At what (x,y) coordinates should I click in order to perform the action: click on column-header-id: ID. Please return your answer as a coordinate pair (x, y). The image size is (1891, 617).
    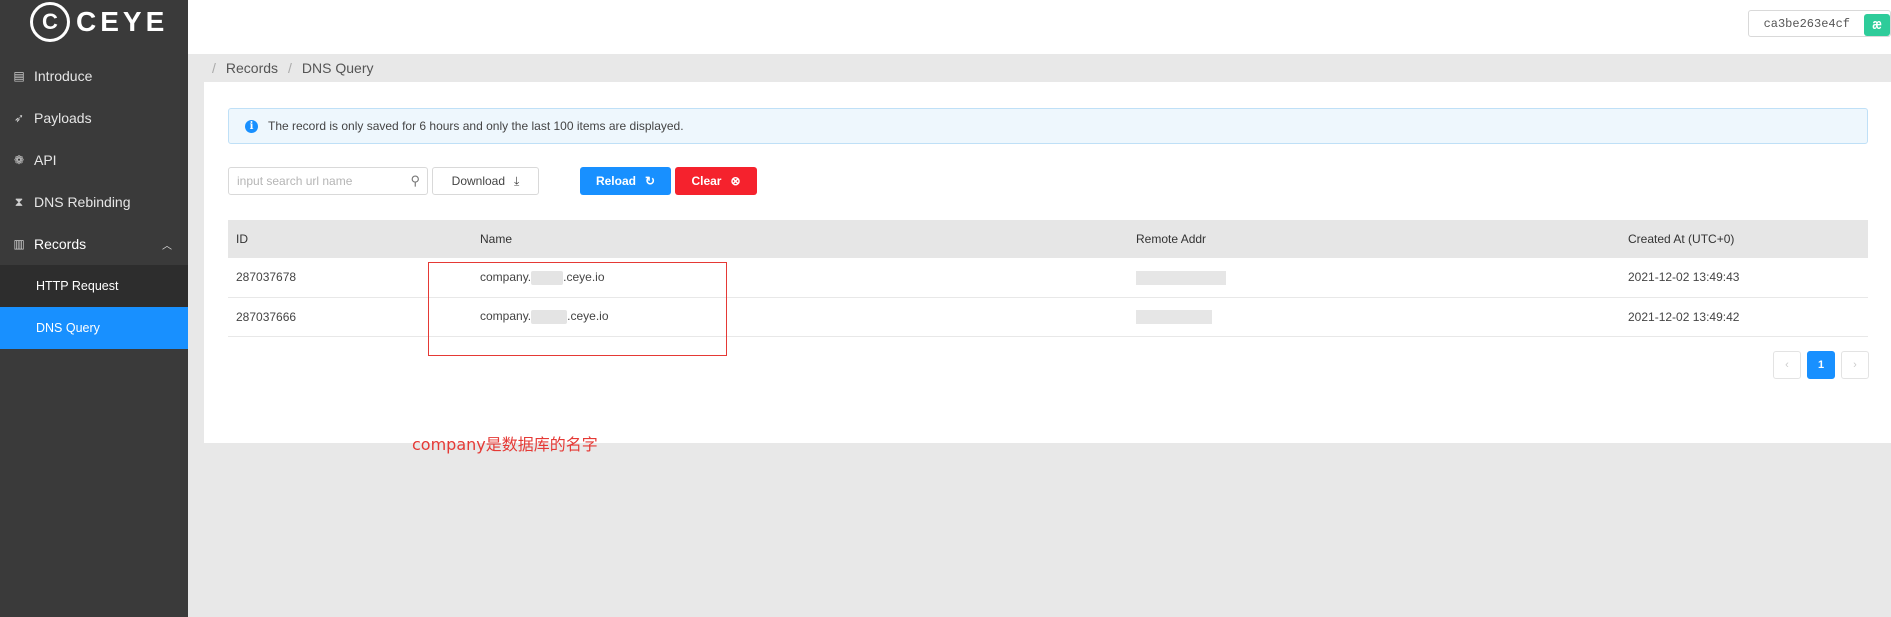
    Looking at the image, I should click on (350, 239).